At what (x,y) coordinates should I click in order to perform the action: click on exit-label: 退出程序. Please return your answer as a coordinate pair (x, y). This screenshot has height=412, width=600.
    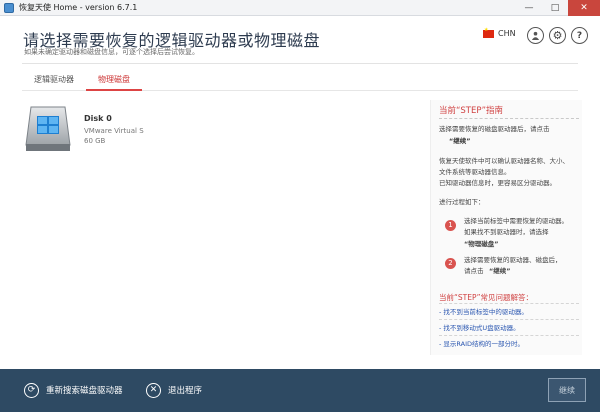
    Looking at the image, I should click on (185, 391).